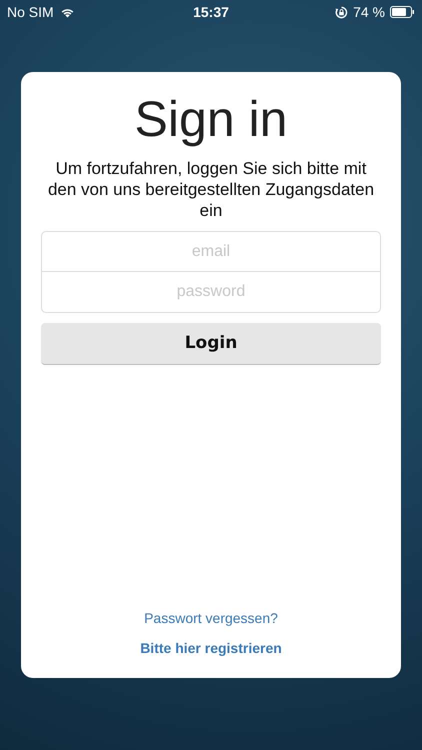 The image size is (422, 750). I want to click on subtitle: Um fortzufahren, loggen Sie sich bitte mit den von uns bereitgestellten Zugangsdaten ein, so click(211, 189).